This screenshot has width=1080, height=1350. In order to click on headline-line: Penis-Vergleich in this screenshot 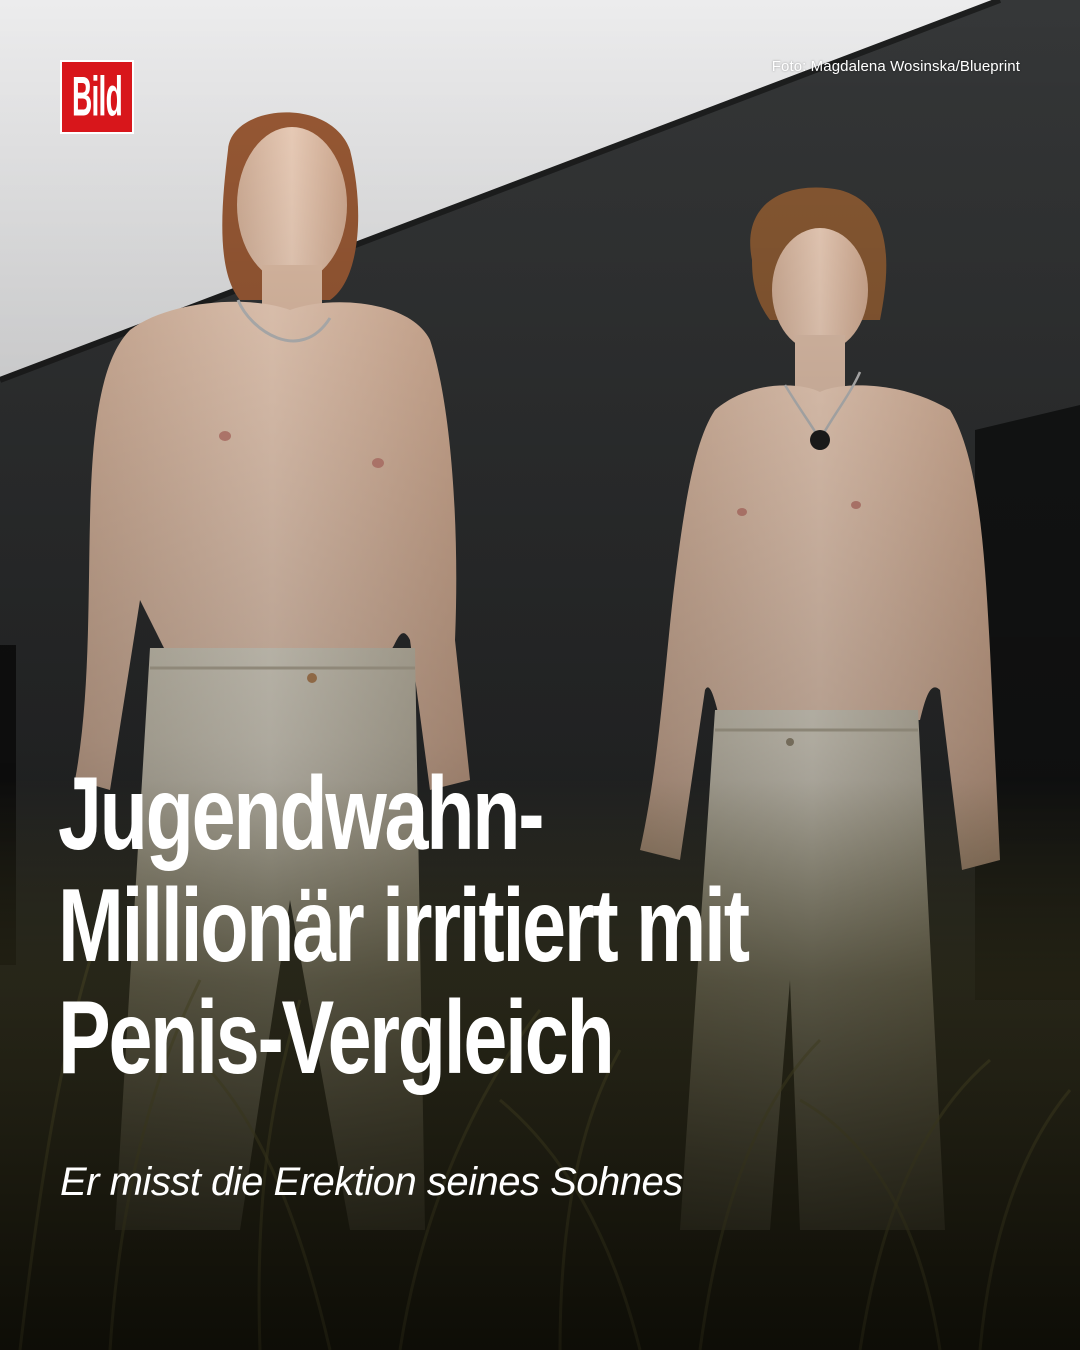, I will do `click(336, 1038)`.